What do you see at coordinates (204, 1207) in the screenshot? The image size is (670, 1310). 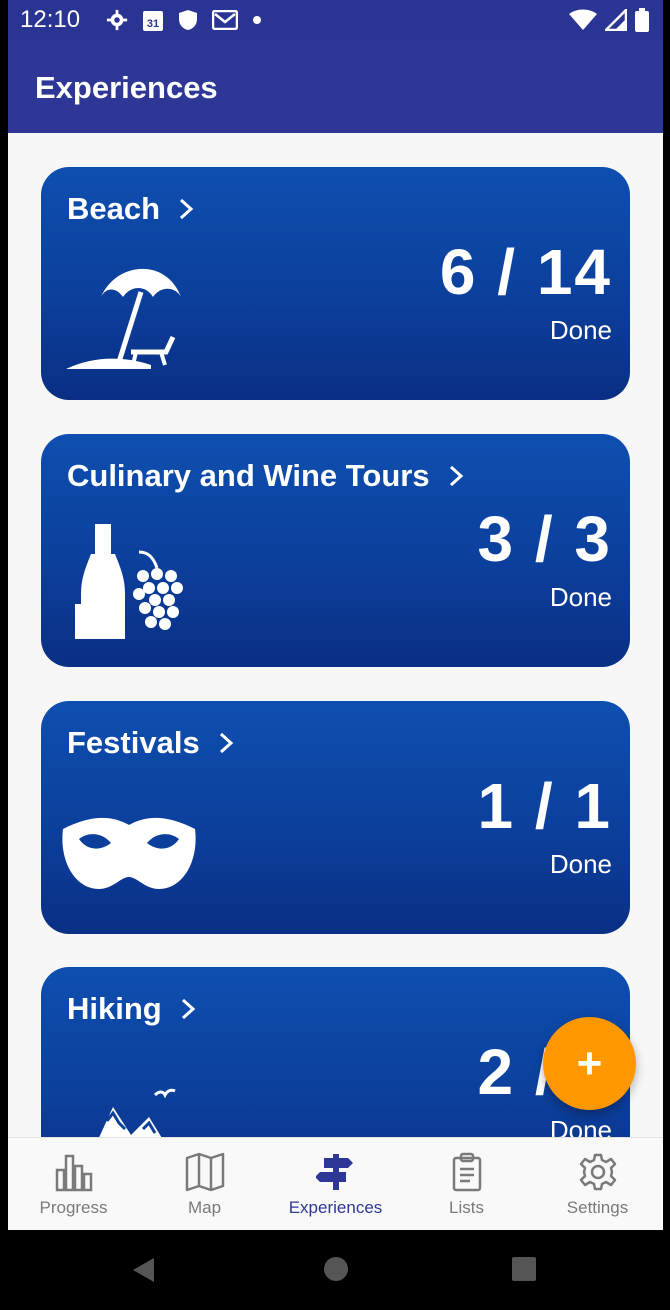 I see `nav-label-map: Map` at bounding box center [204, 1207].